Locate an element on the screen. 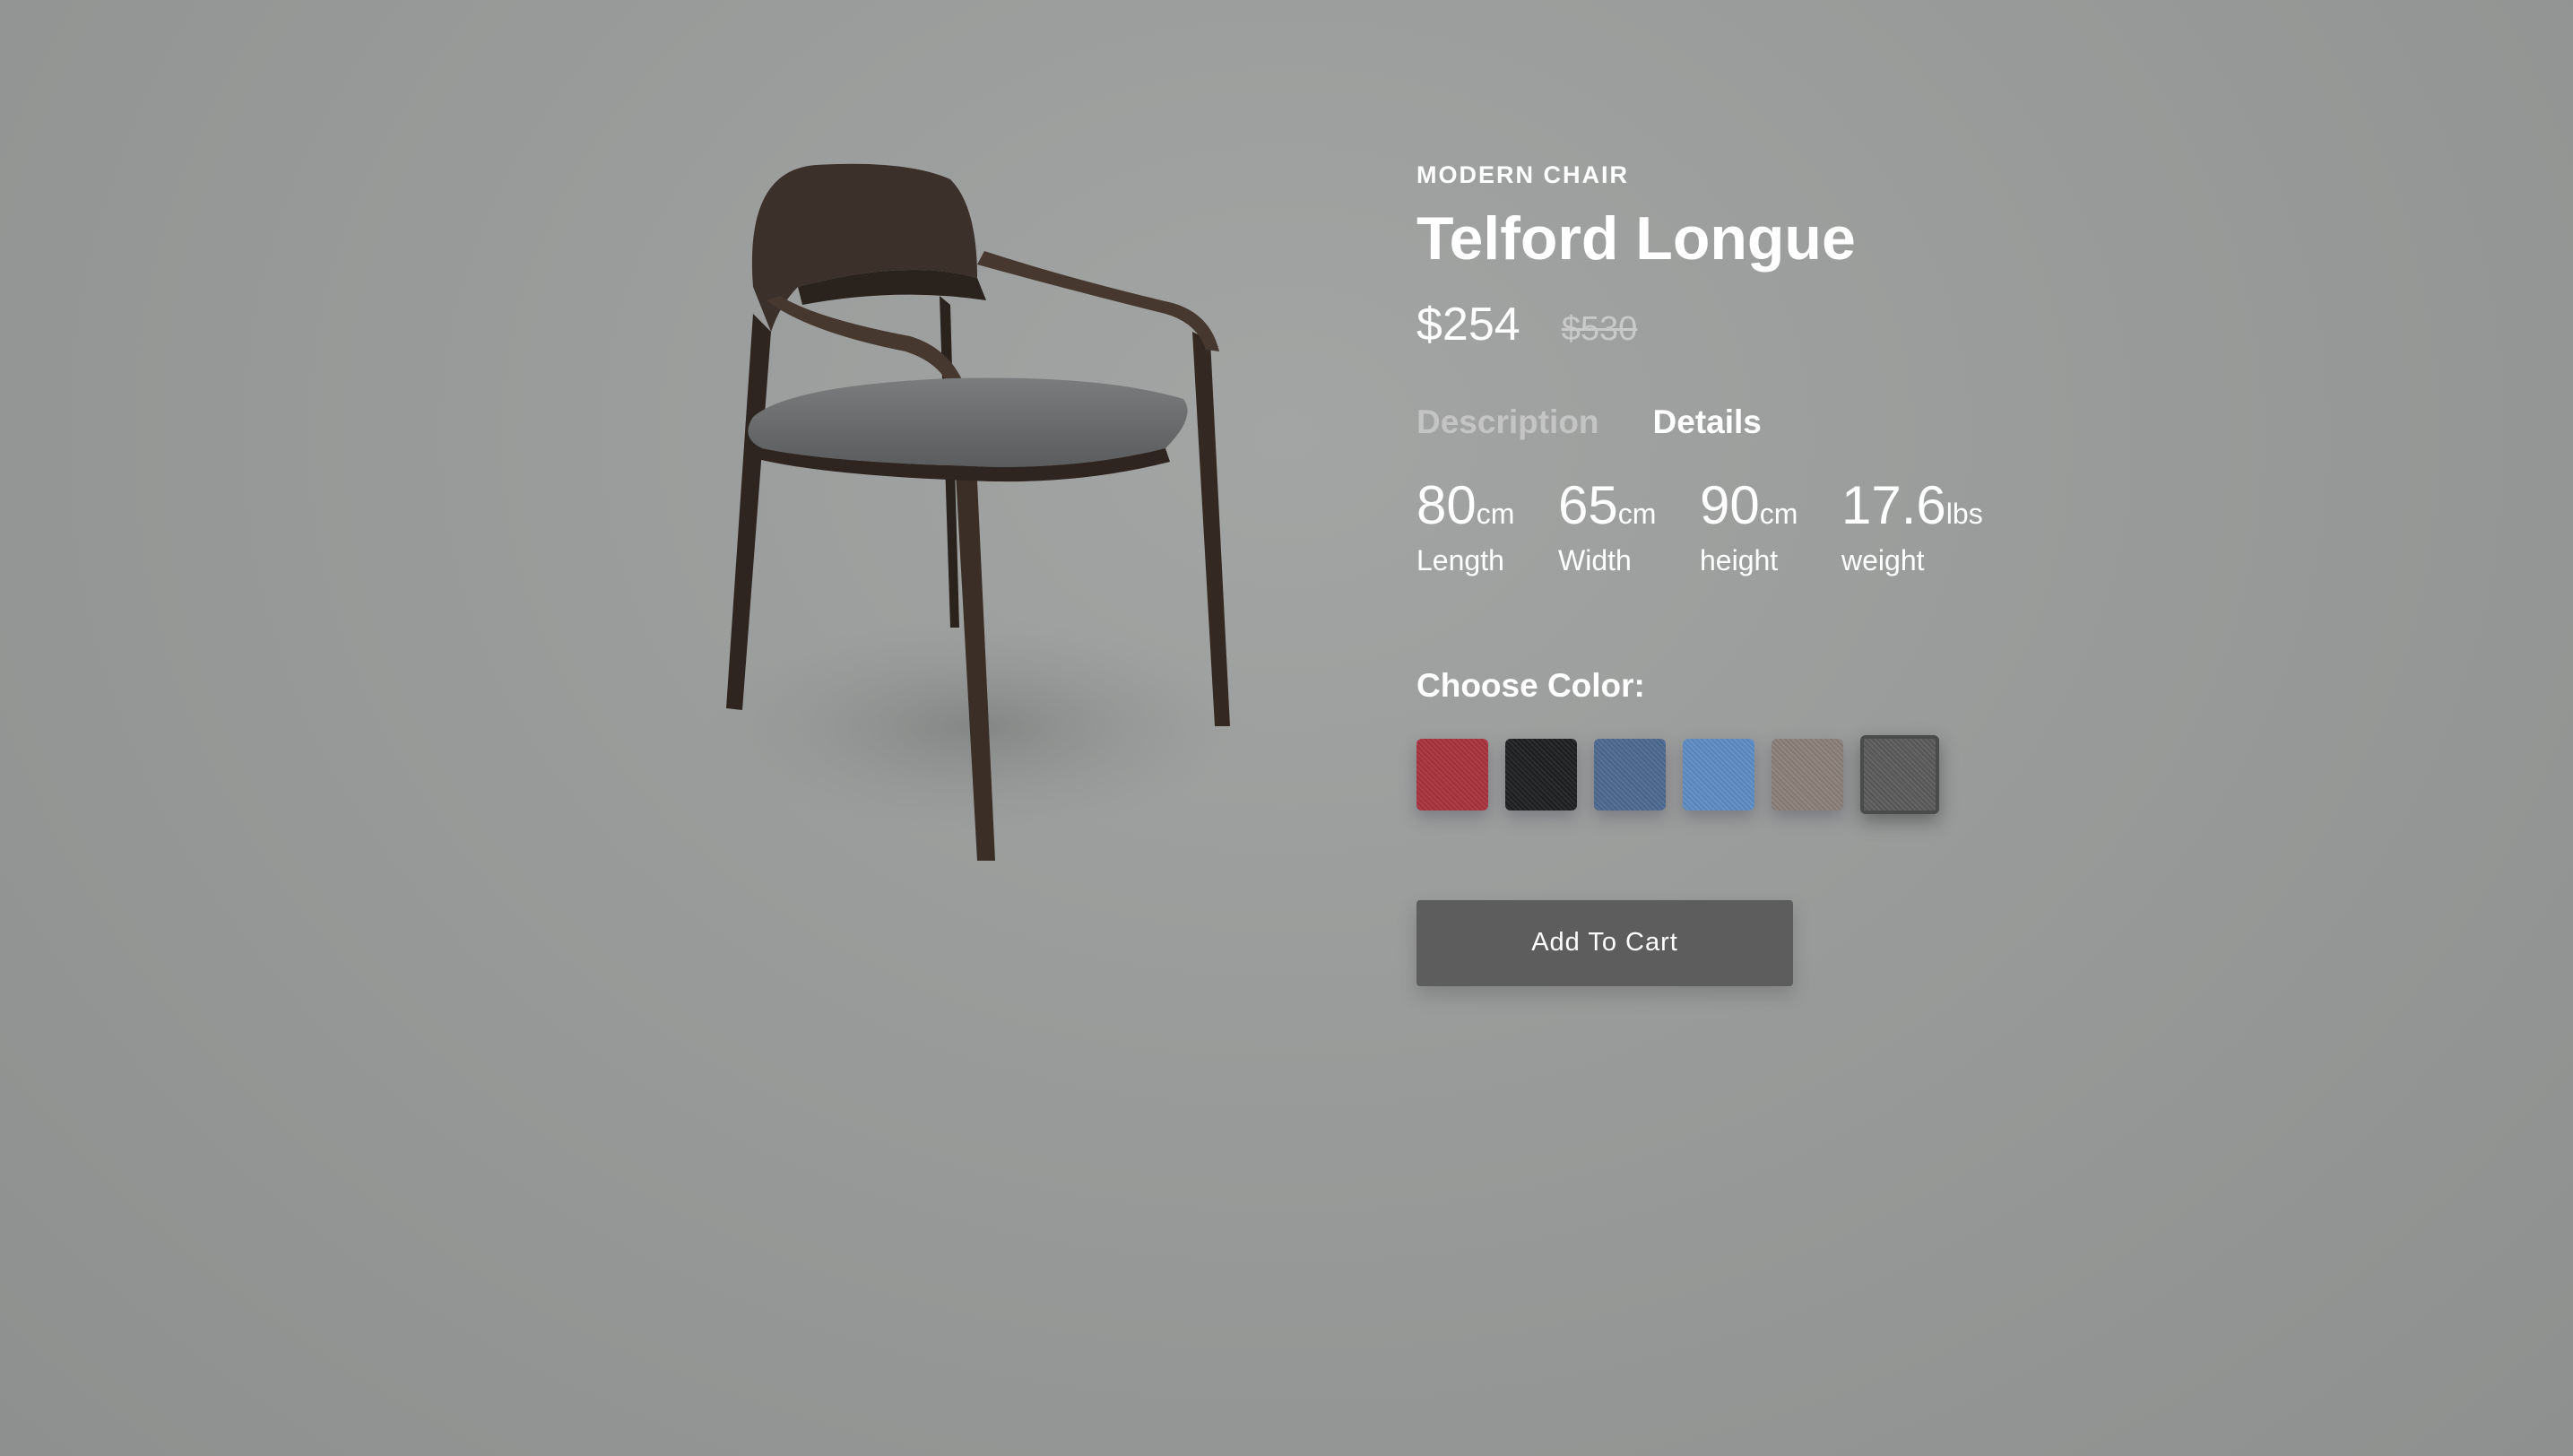 This screenshot has height=1456, width=2573. tab-description: Description is located at coordinates (1508, 422).